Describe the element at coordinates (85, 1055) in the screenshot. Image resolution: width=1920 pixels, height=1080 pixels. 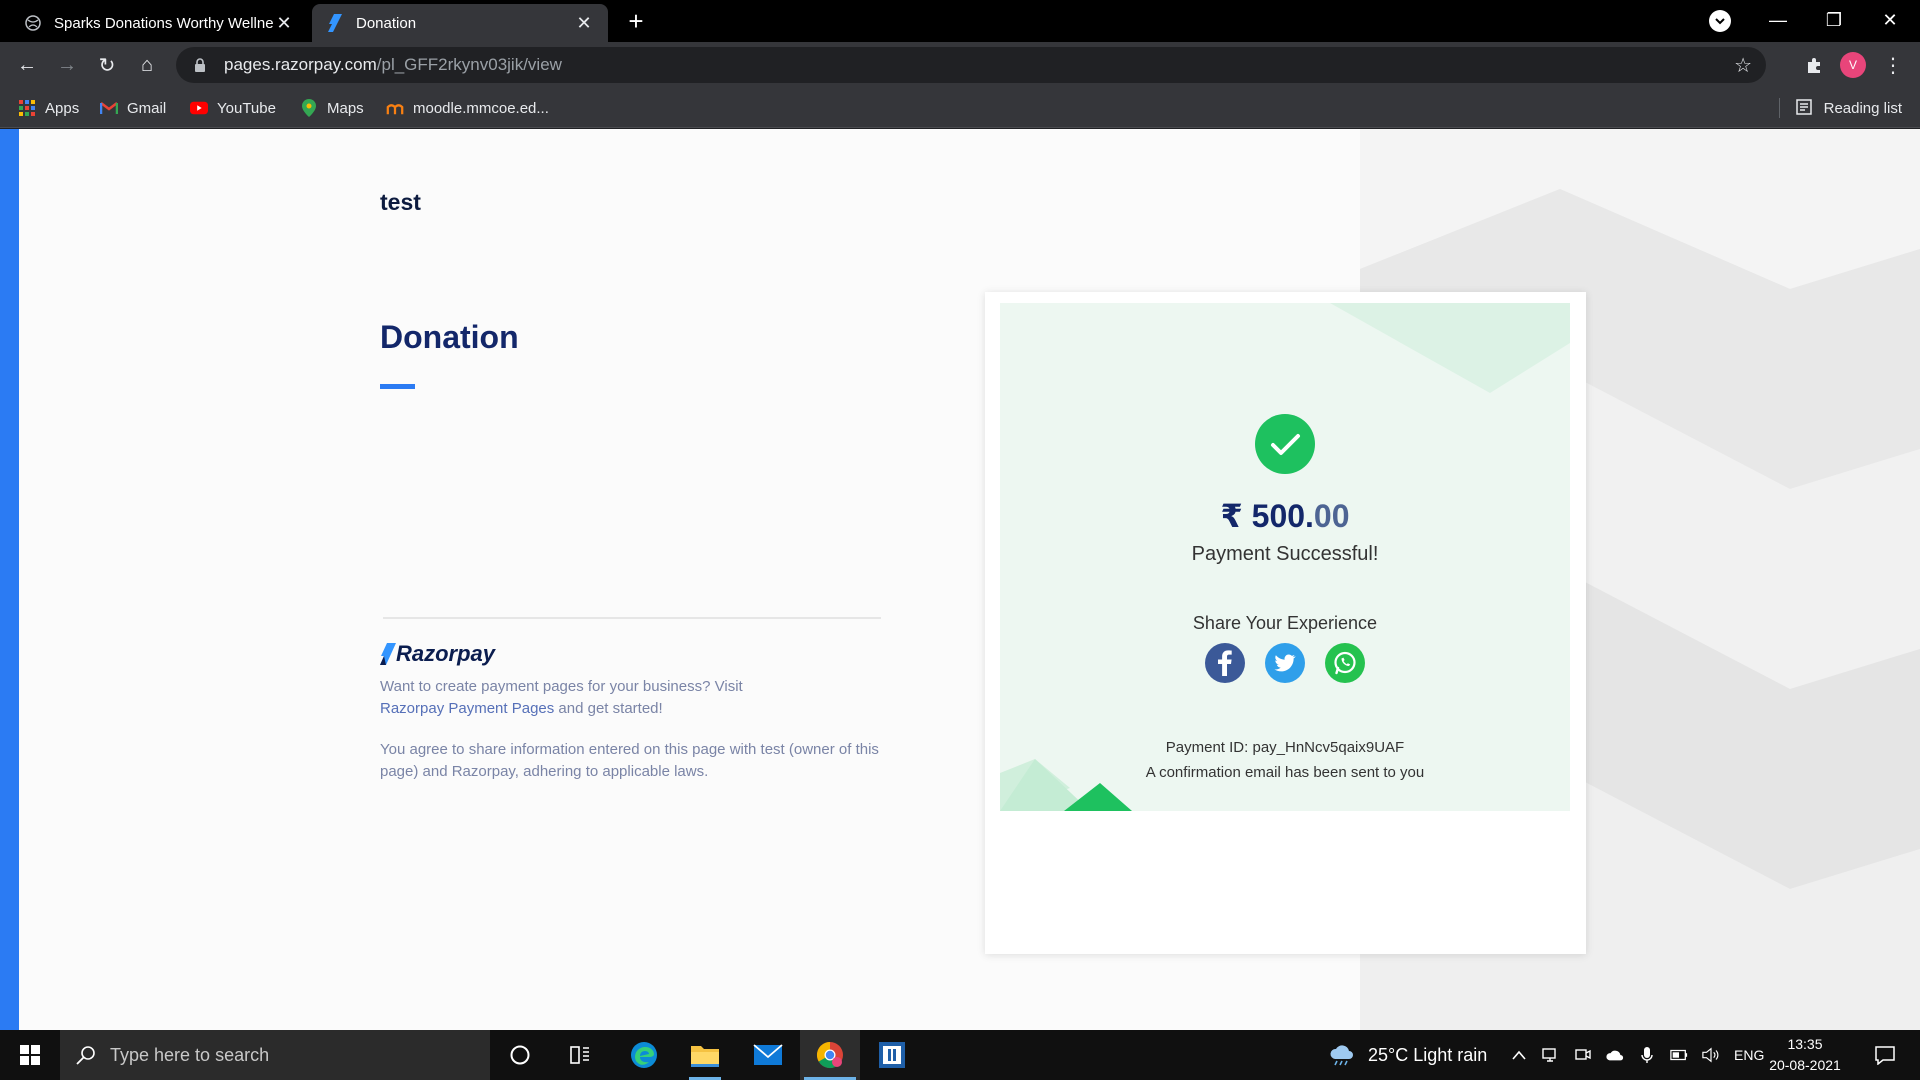
I see `search-icon` at that location.